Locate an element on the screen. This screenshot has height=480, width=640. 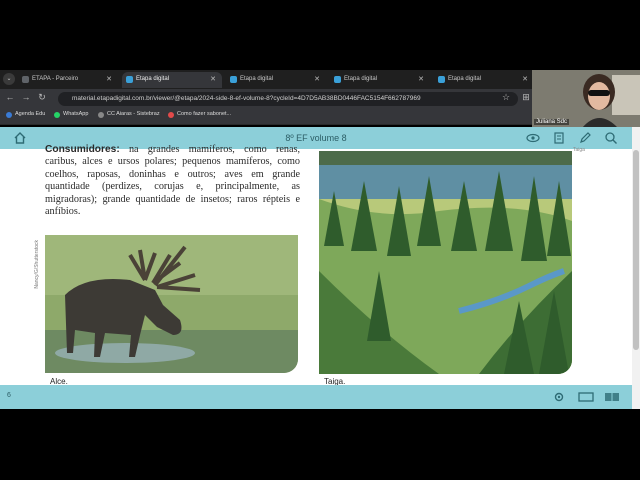
tab-etapa-parceiro: ETAPA - Parceiro ✕ is located at coordinates (68, 80).